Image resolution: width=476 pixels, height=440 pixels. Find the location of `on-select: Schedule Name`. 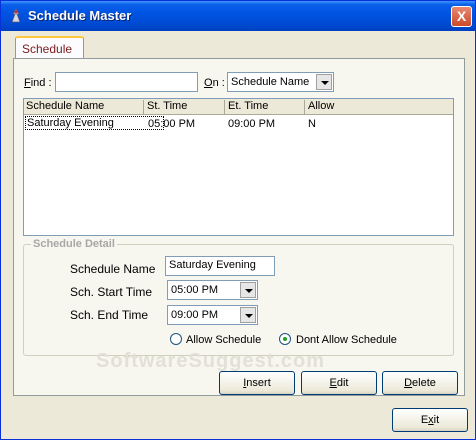

on-select: Schedule Name is located at coordinates (280, 82).